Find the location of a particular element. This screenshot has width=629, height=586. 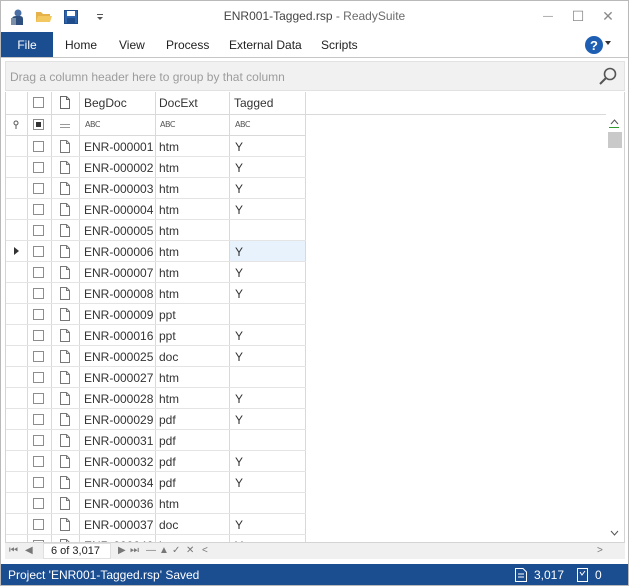

cell-begdoc: ENR-000003 is located at coordinates (118, 189).